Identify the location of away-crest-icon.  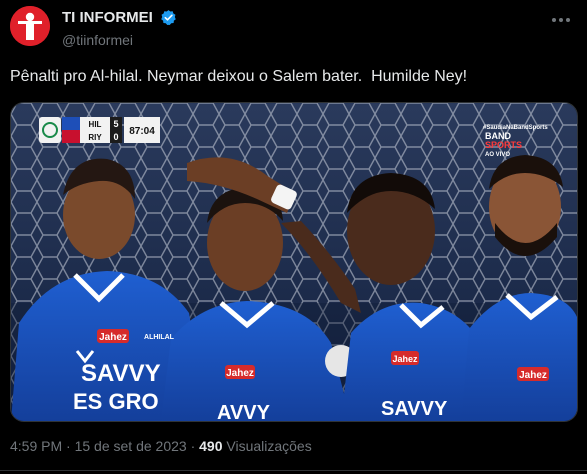
(71, 136).